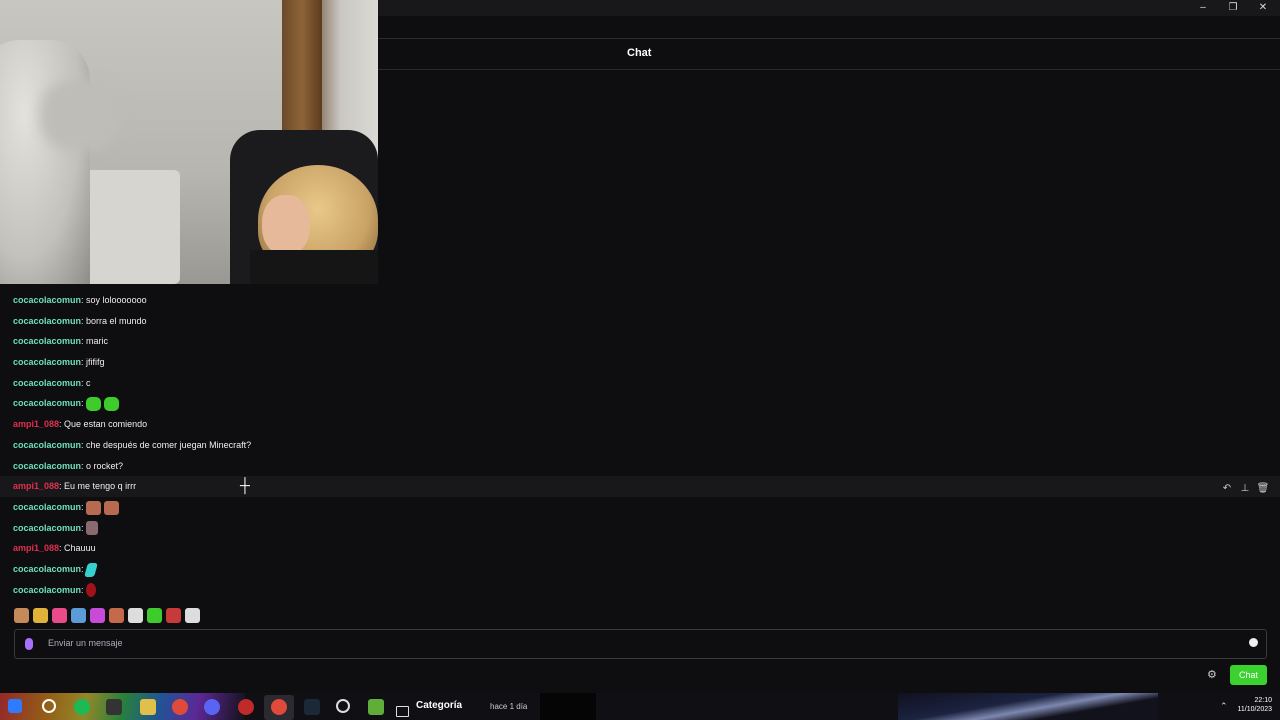 The height and width of the screenshot is (720, 1280). I want to click on minecraft-icon, so click(376, 707).